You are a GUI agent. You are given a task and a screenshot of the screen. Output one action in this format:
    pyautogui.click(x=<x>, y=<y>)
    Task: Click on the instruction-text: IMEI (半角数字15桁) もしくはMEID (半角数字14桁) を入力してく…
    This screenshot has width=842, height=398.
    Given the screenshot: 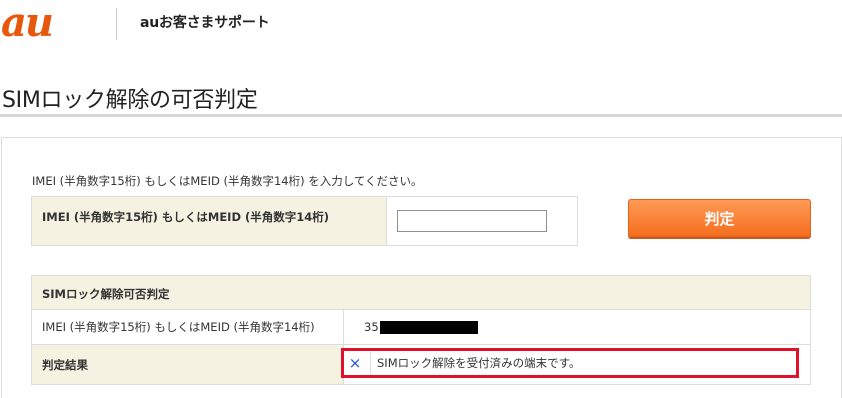 What is the action you would take?
    pyautogui.click(x=227, y=181)
    